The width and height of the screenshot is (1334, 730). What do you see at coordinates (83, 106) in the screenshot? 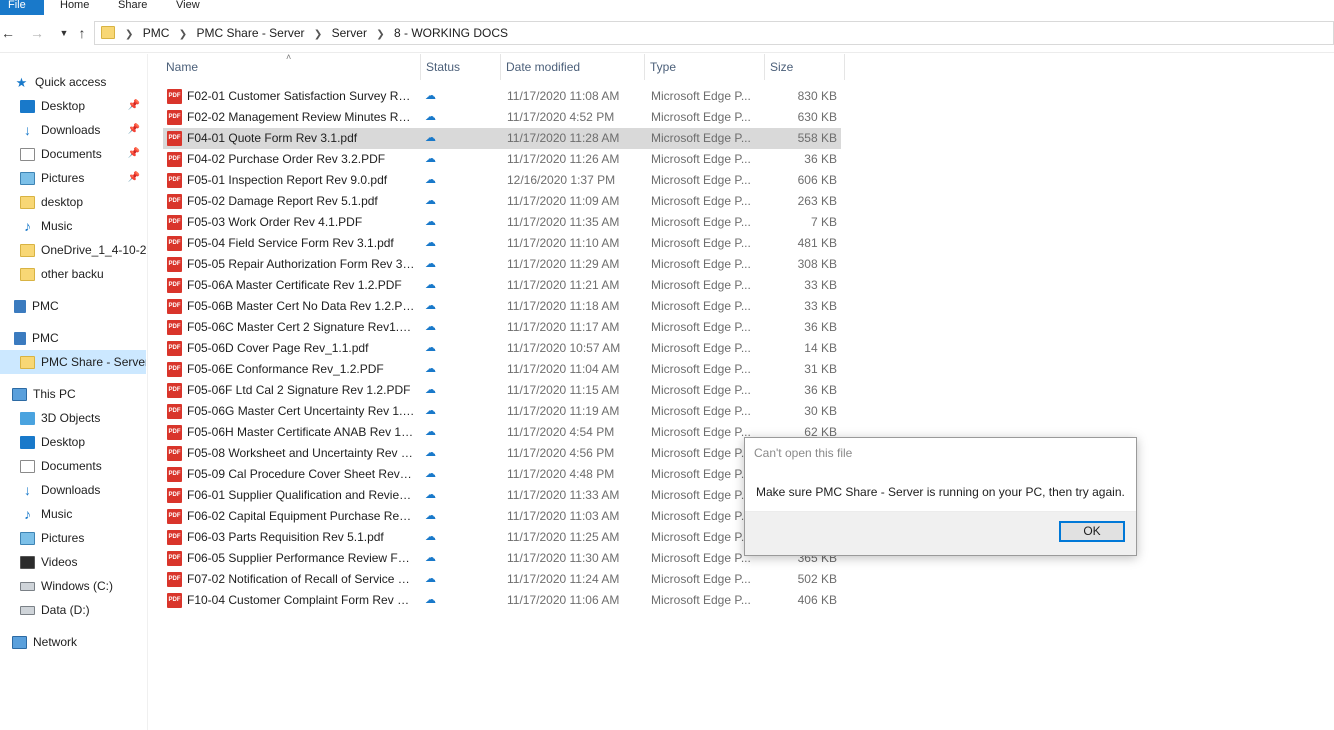
I see `nav-desktop: Desktop 📌` at bounding box center [83, 106].